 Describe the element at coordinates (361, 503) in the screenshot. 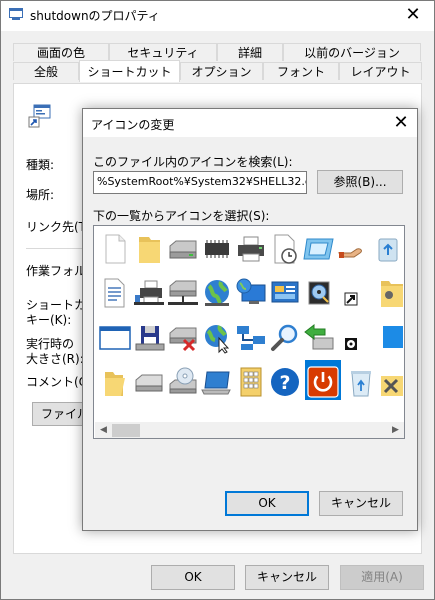

I see `dialog-cancel-button: キャンセル` at that location.